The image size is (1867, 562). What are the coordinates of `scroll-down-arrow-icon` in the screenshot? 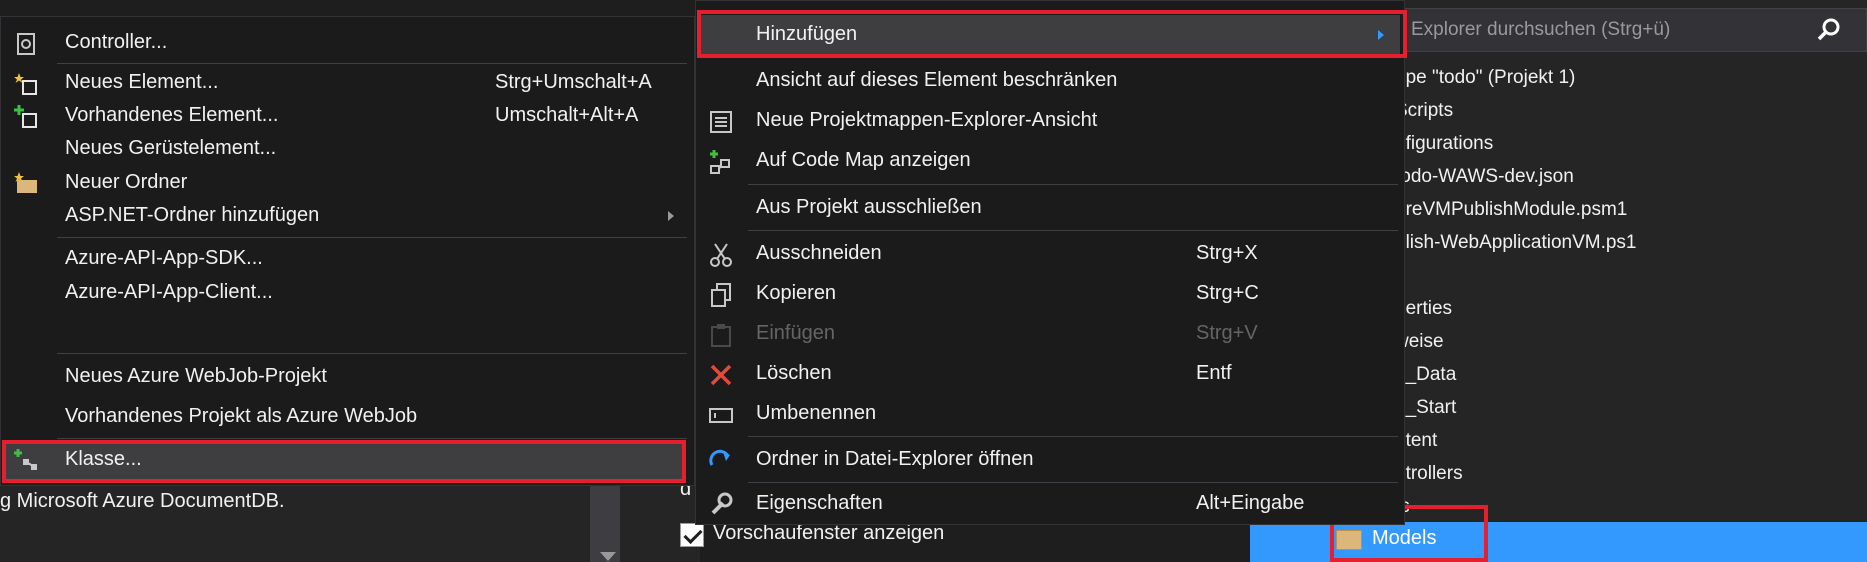 It's located at (608, 556).